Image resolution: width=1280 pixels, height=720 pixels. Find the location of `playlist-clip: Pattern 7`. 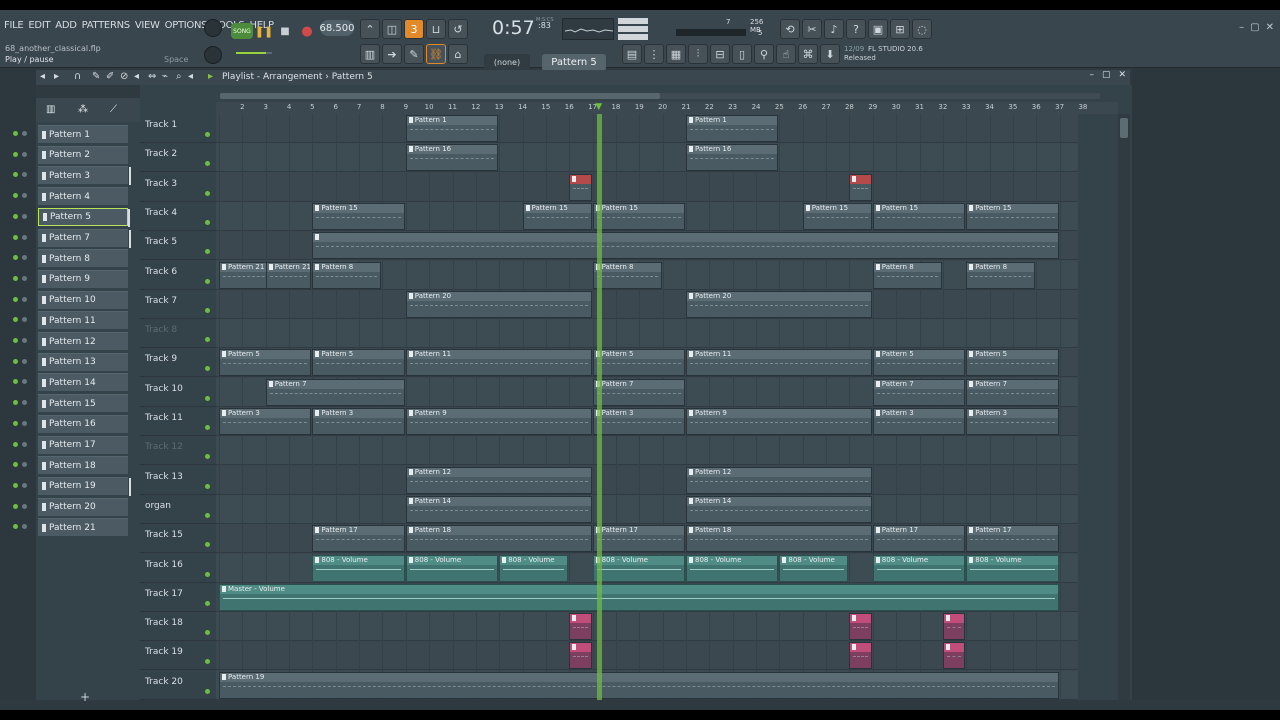

playlist-clip: Pattern 7 is located at coordinates (1012, 392).